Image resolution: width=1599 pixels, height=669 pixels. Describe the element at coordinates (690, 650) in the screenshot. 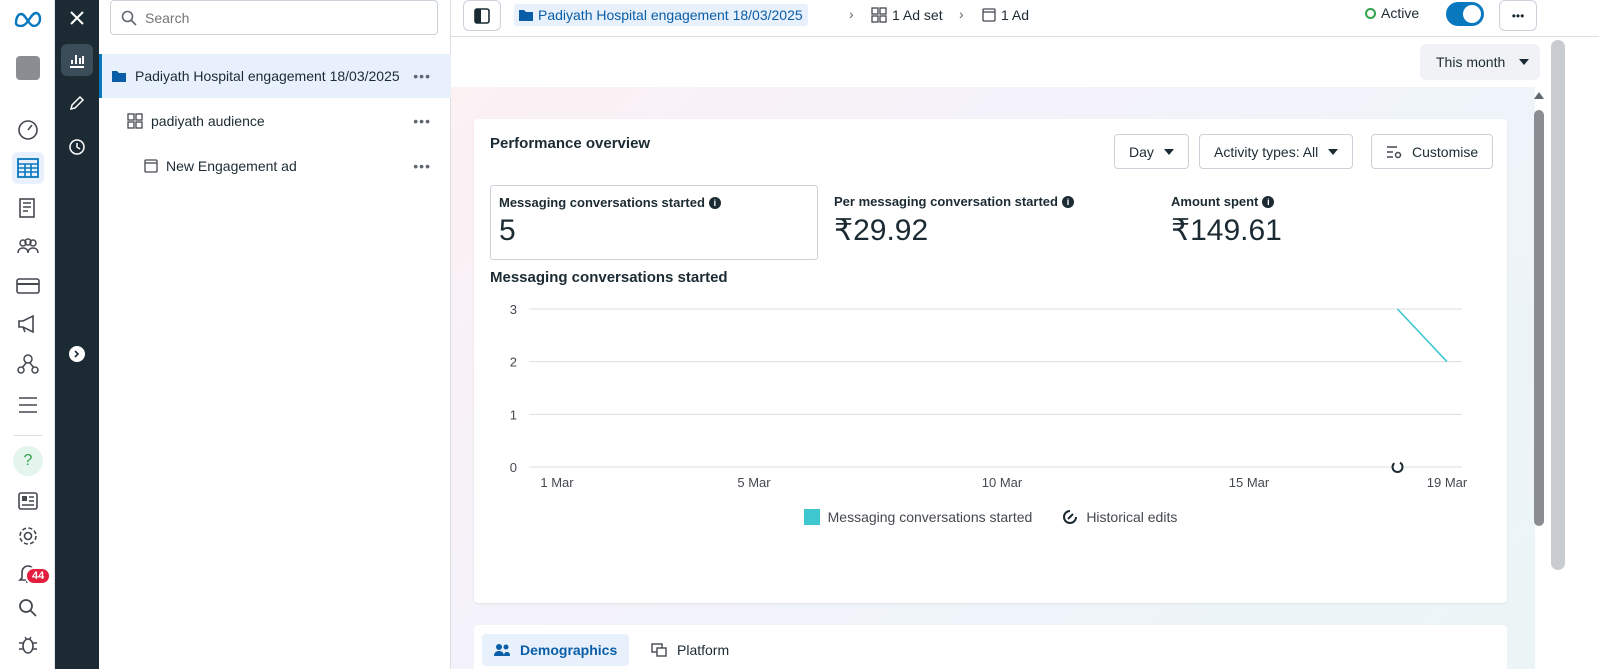

I see `tab-platform: Platform` at that location.